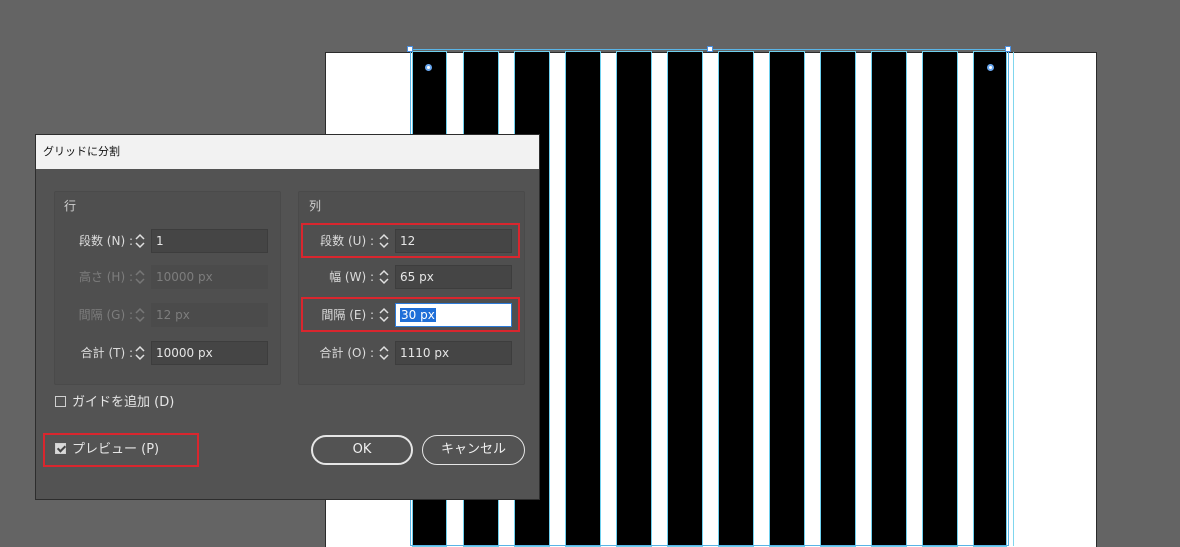 This screenshot has height=547, width=1180. Describe the element at coordinates (473, 450) in the screenshot. I see `cancel-button: キャンセル` at that location.